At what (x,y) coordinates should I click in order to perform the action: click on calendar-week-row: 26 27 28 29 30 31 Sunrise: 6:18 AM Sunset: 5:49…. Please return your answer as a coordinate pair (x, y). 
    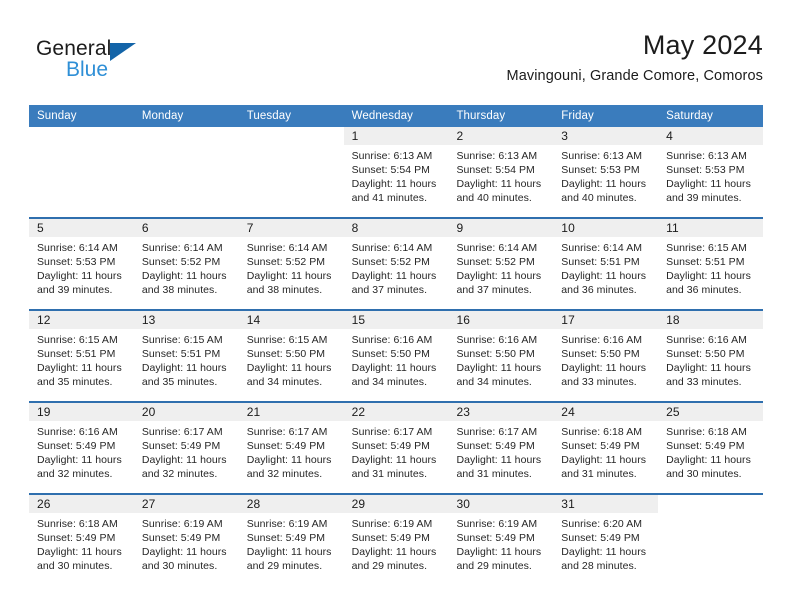
    Looking at the image, I should click on (396, 539).